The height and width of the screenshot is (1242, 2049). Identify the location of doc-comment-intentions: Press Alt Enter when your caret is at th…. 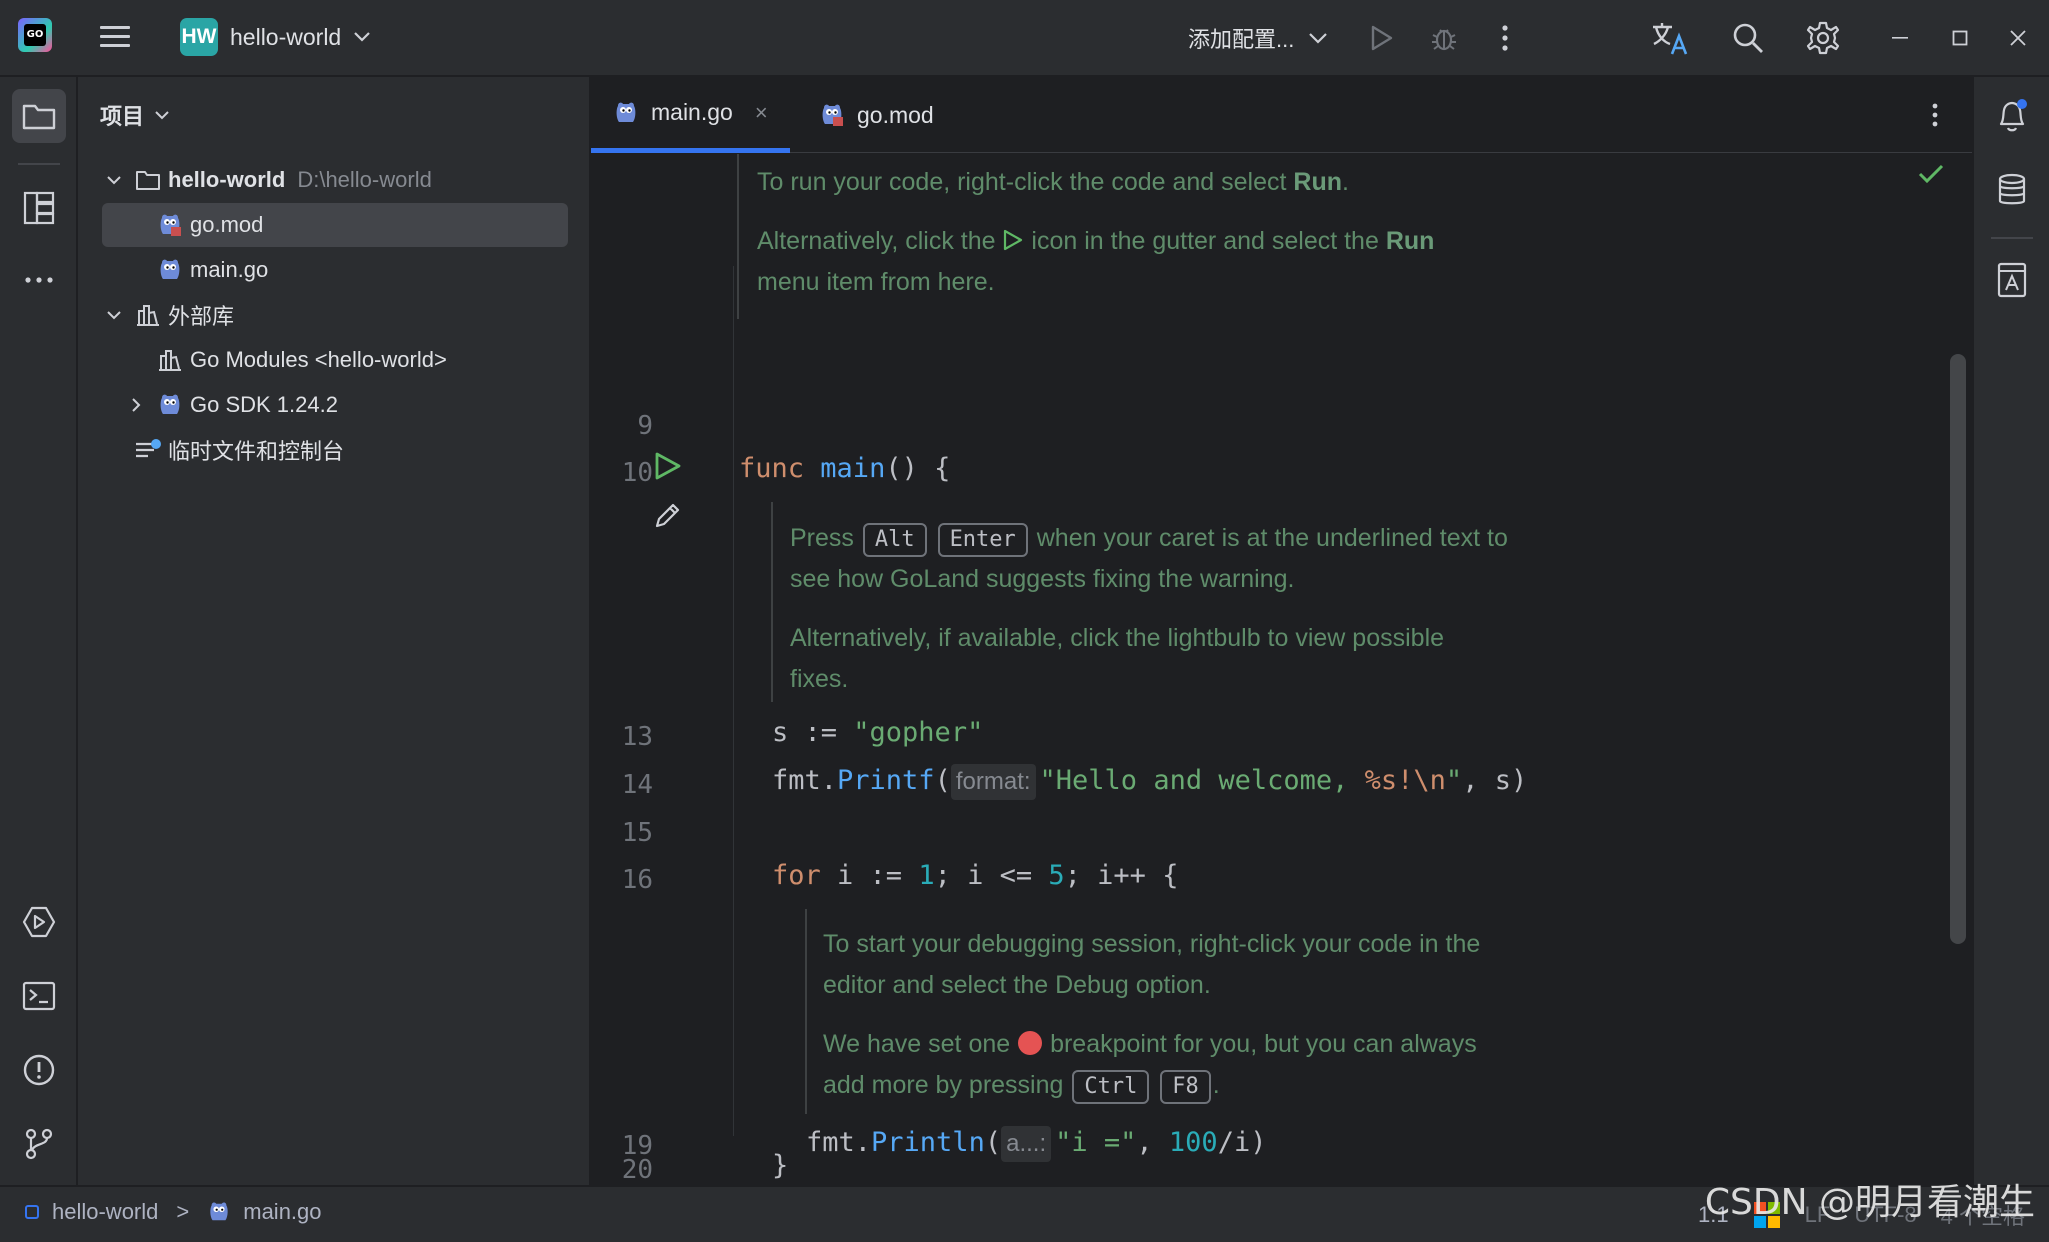
(1149, 608).